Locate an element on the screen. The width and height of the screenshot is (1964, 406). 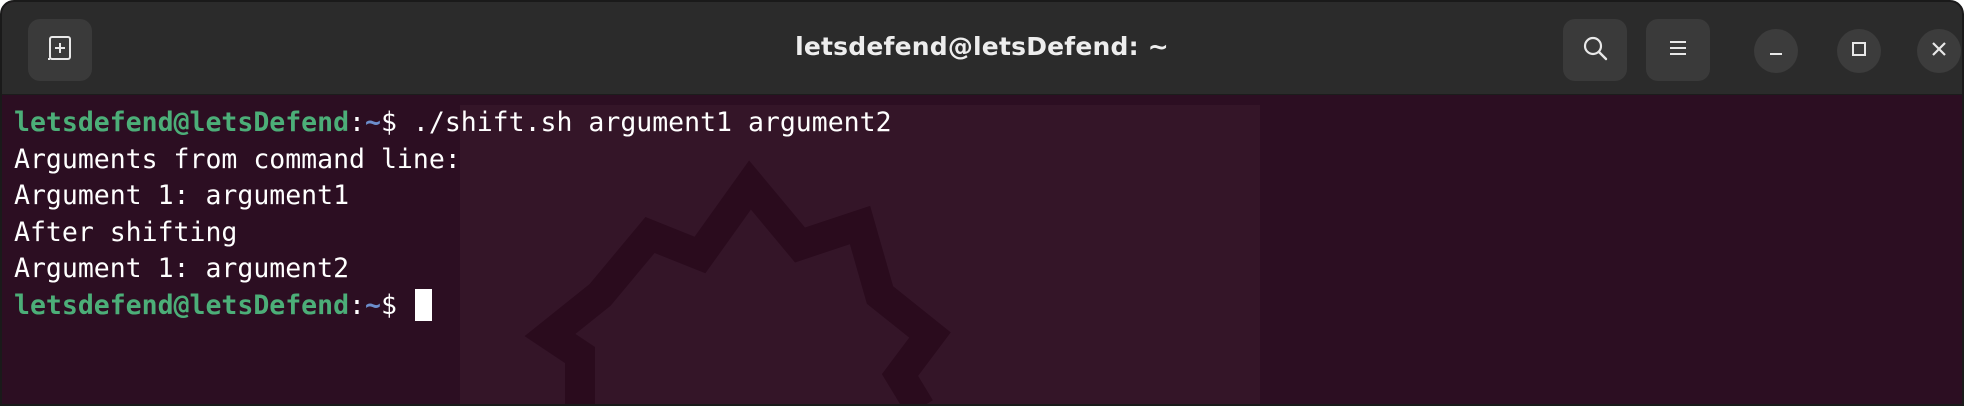
terminal-cursor is located at coordinates (423, 304).